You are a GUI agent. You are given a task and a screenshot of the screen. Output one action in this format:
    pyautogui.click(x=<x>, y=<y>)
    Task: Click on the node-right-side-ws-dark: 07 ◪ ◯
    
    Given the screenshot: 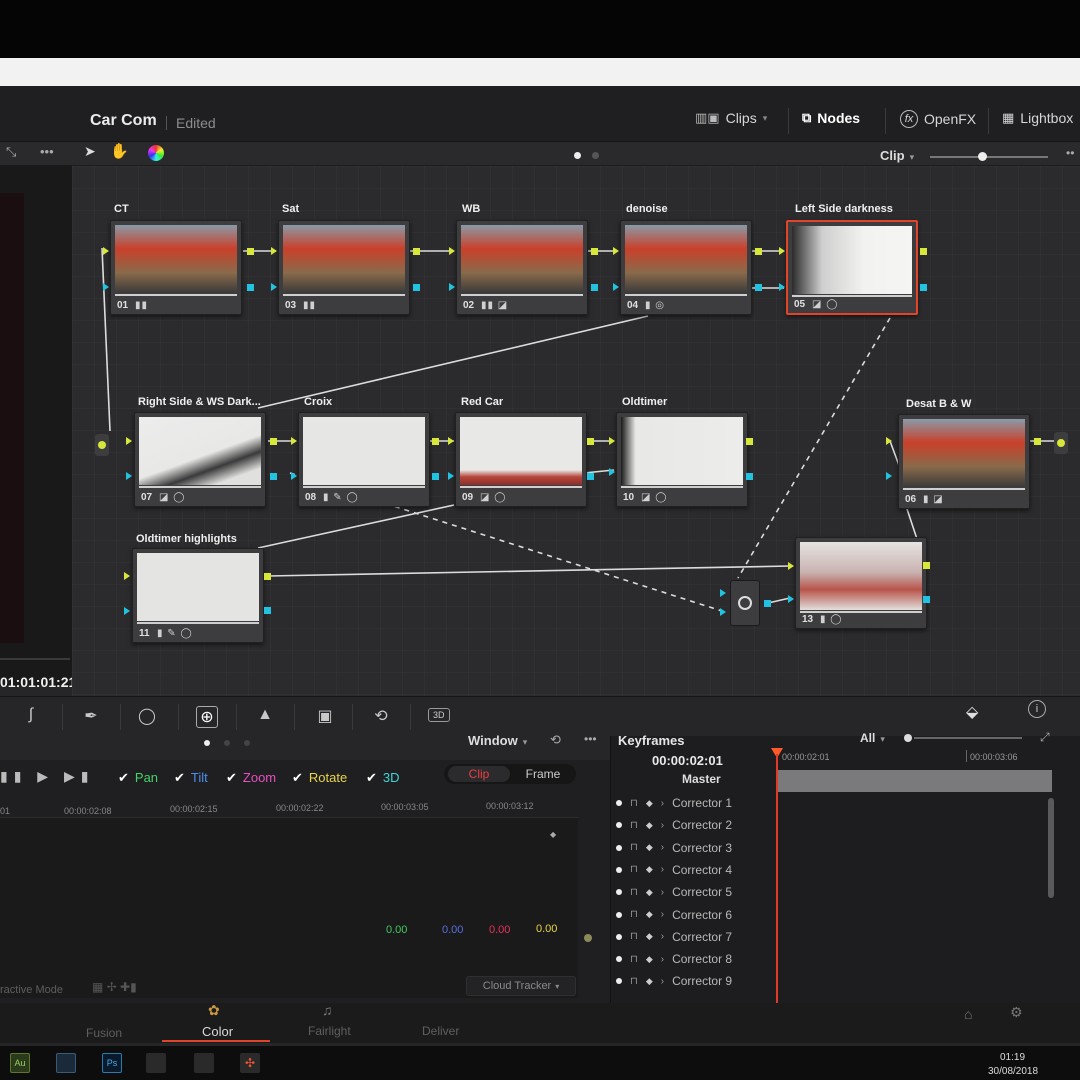 What is the action you would take?
    pyautogui.click(x=200, y=459)
    